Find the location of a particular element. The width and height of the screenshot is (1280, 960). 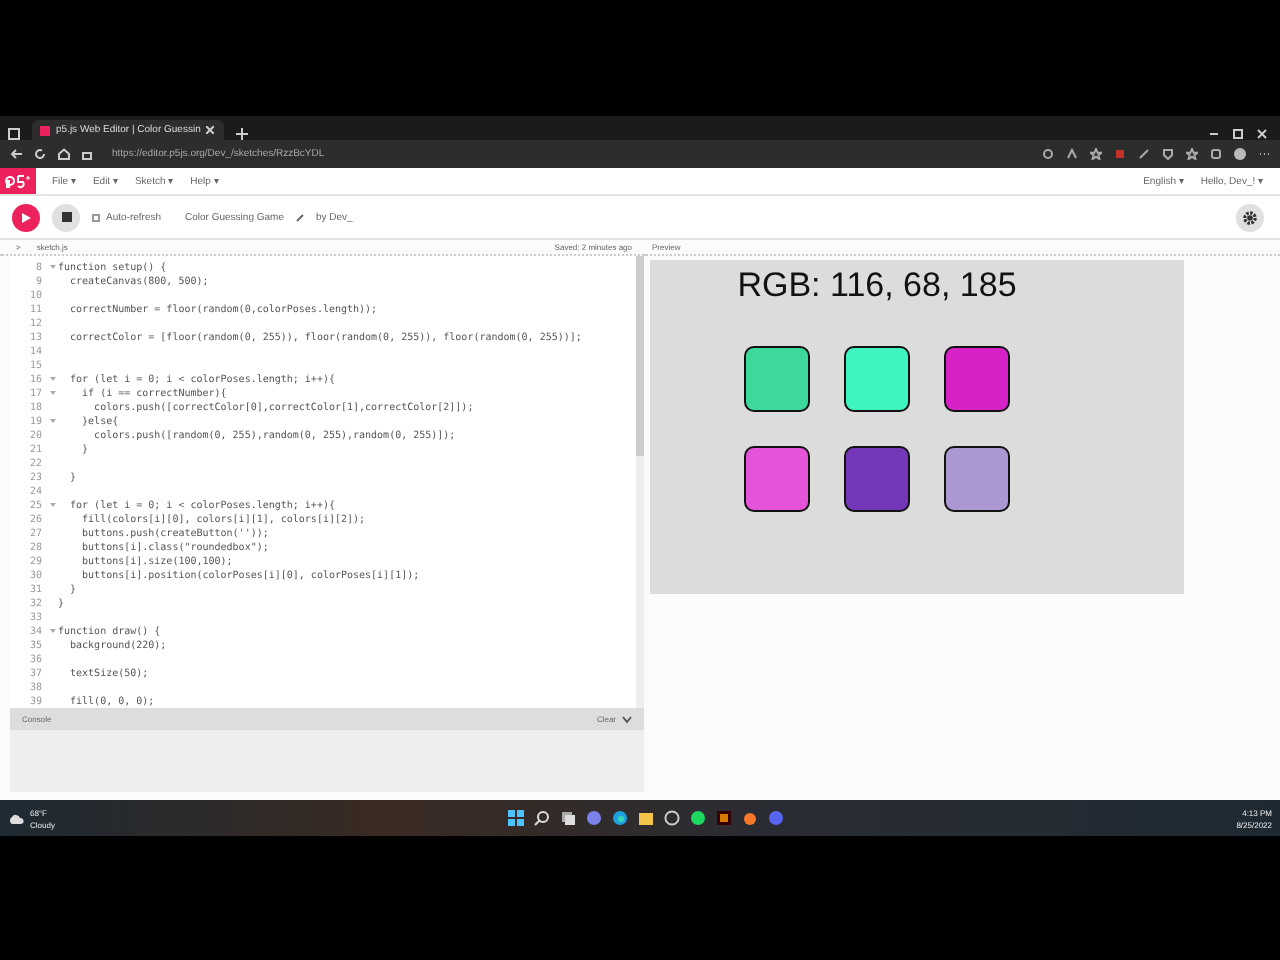

folder-icon is located at coordinates (645, 818).